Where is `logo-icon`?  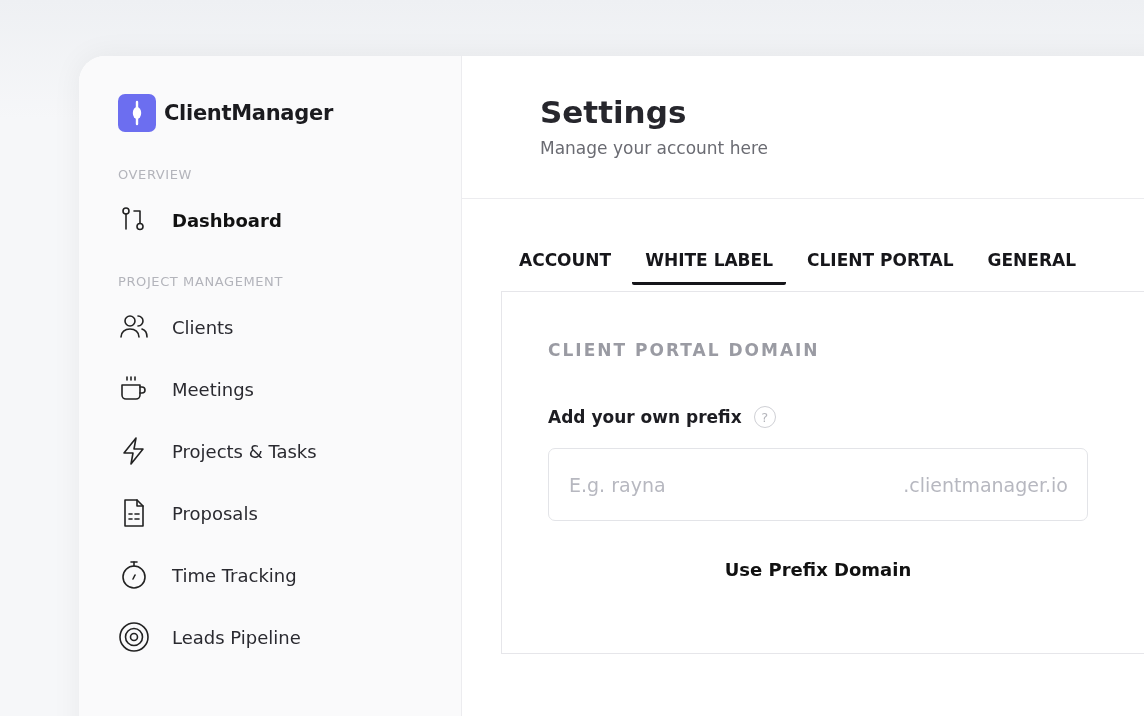
logo-icon is located at coordinates (137, 113).